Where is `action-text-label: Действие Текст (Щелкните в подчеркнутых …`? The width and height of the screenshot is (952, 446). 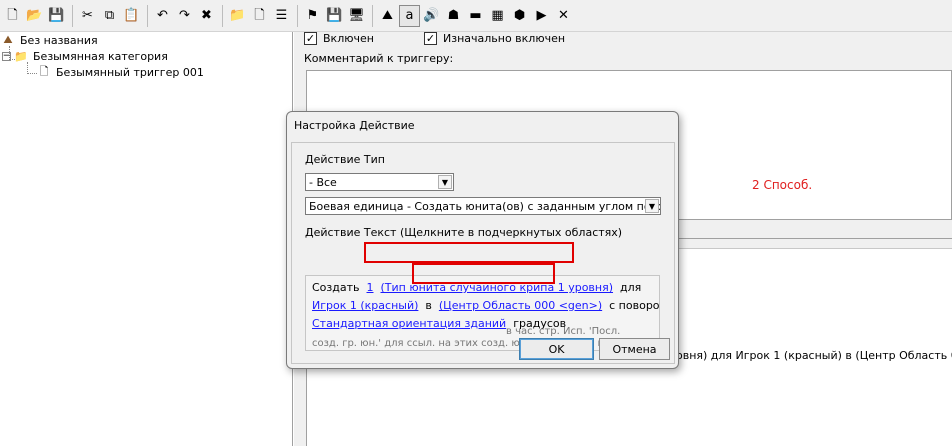
action-text-label: Действие Текст (Щелкните в подчеркнутых … is located at coordinates (464, 232).